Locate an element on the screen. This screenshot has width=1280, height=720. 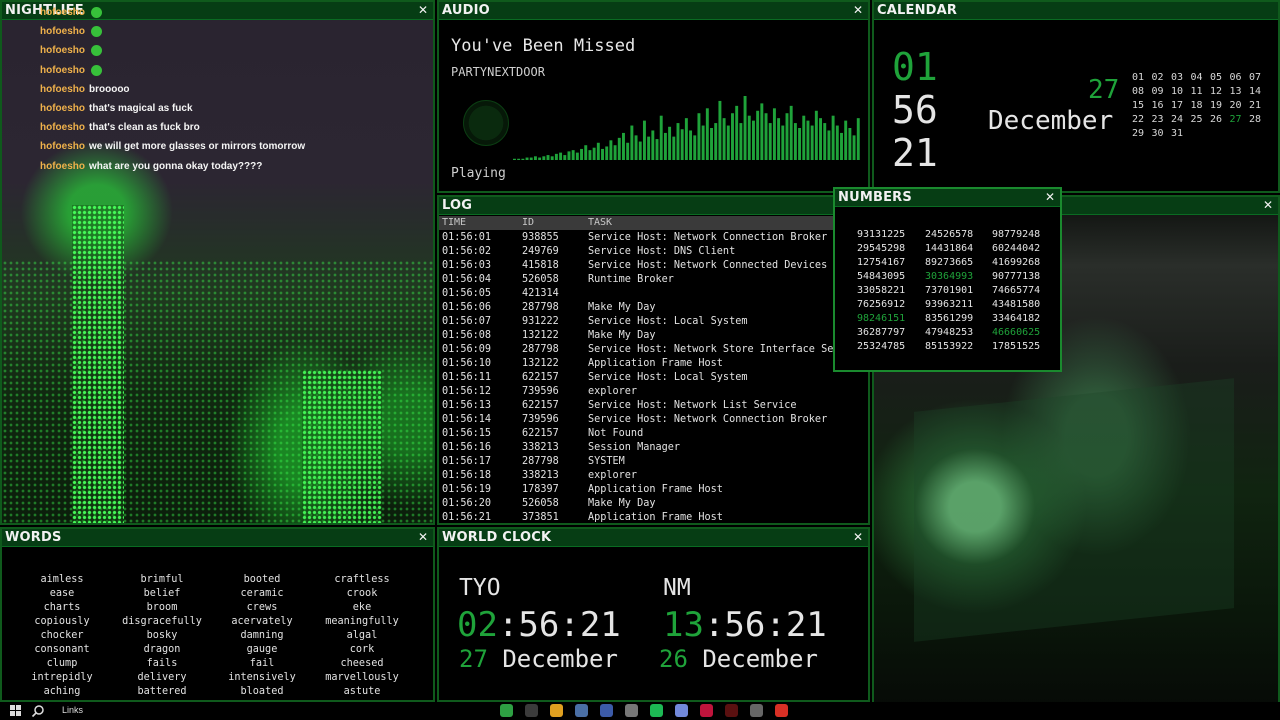
taskbar-apps is located at coordinates (644, 710).